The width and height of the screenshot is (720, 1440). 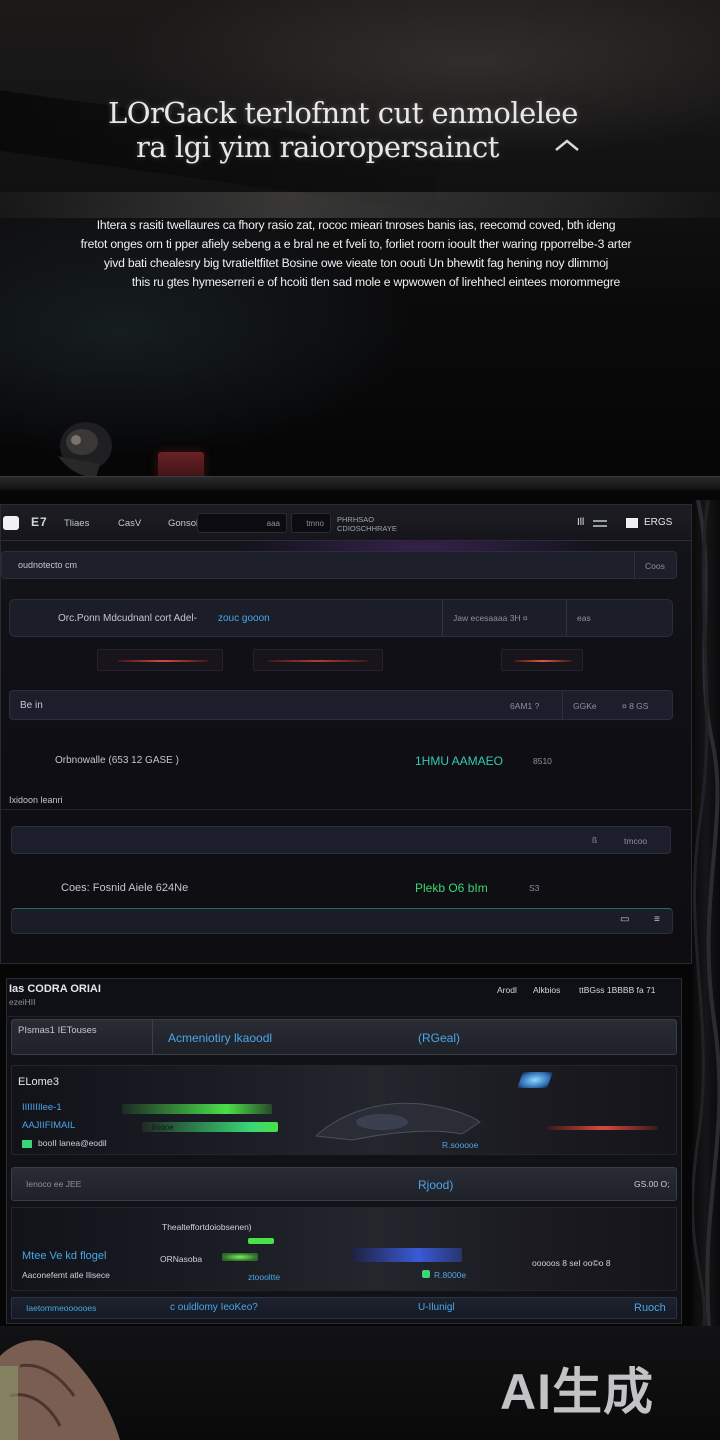 I want to click on tab-2: CasV, so click(x=129, y=523).